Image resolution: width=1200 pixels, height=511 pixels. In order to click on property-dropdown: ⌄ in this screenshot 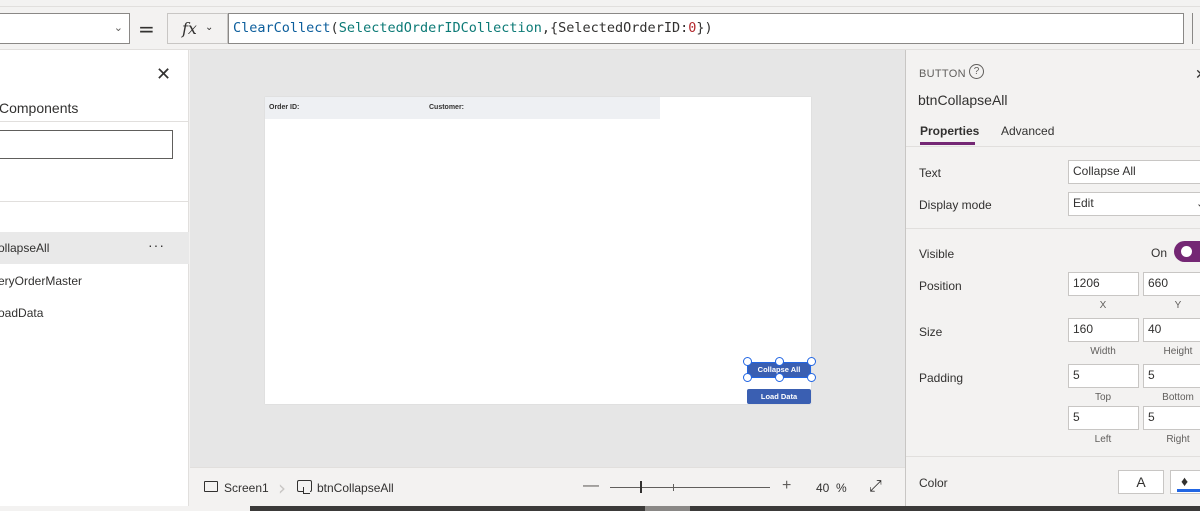, I will do `click(65, 28)`.